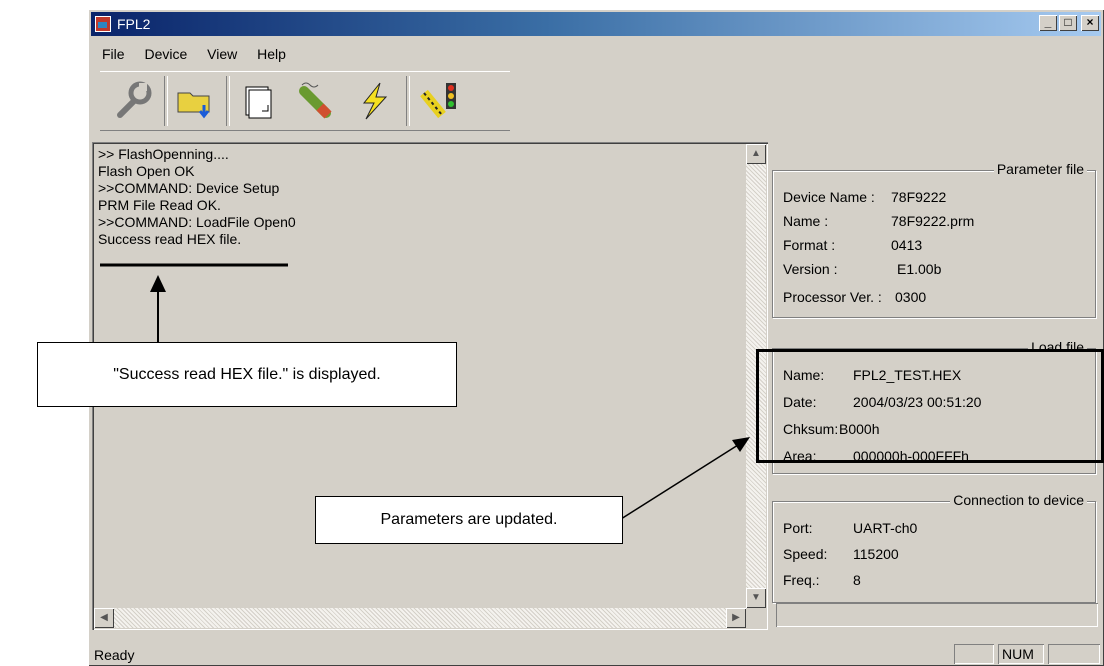 The image size is (1104, 666). I want to click on load-file-highlight, so click(930, 406).